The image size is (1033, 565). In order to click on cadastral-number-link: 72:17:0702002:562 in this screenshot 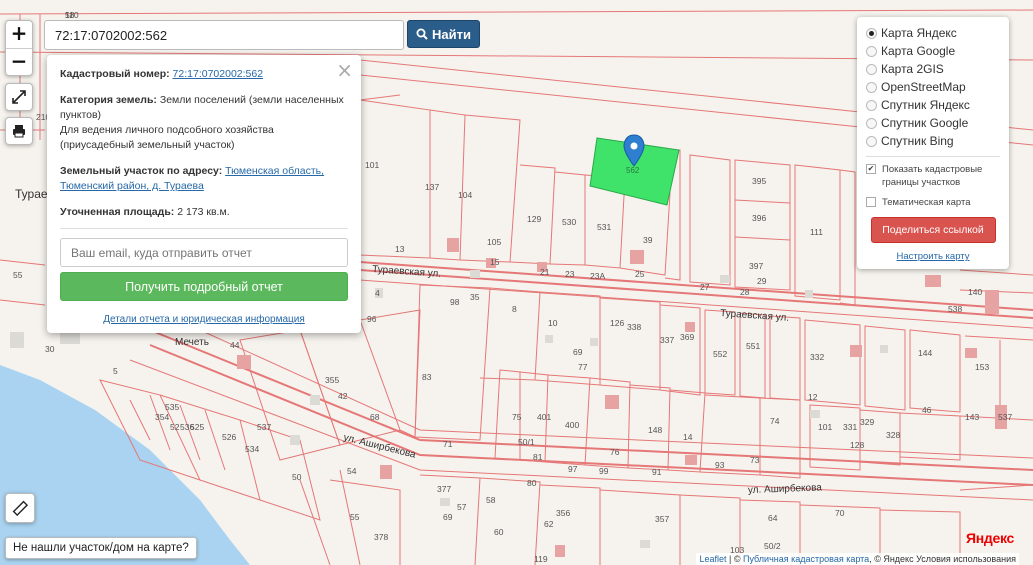, I will do `click(218, 74)`.